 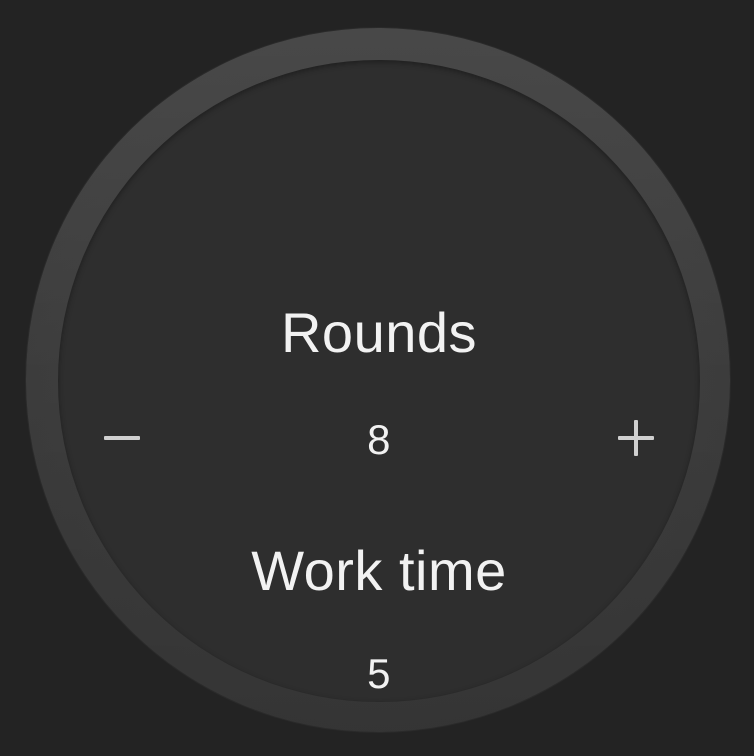 I want to click on rounds-title: Rounds, so click(x=379, y=332).